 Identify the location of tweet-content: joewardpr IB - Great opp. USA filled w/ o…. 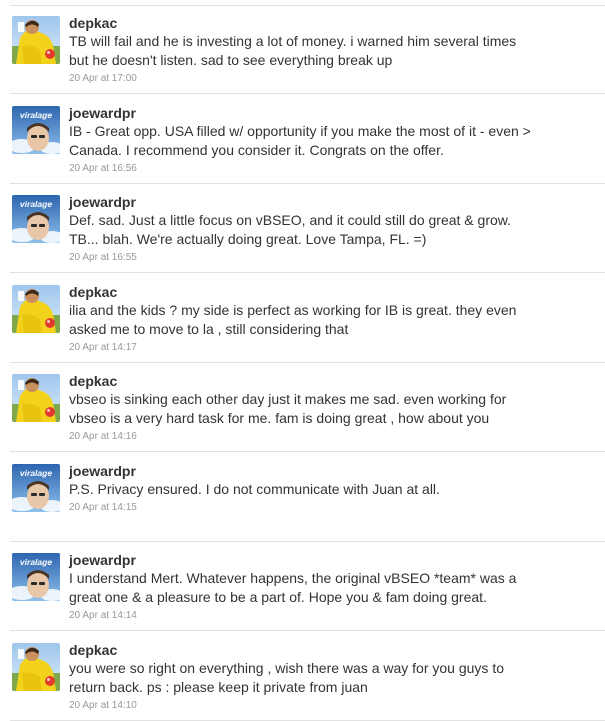
(329, 140).